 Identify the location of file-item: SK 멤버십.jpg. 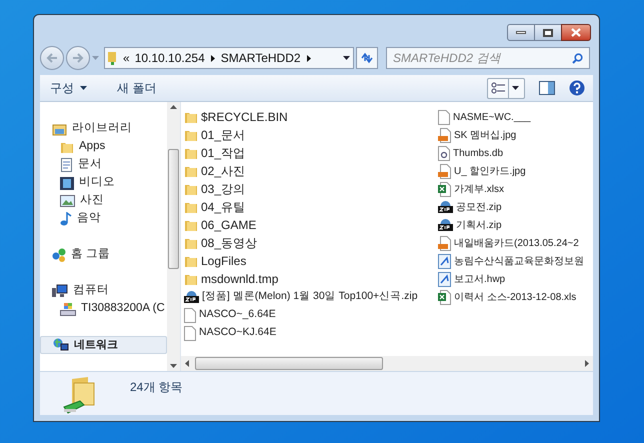
(515, 135).